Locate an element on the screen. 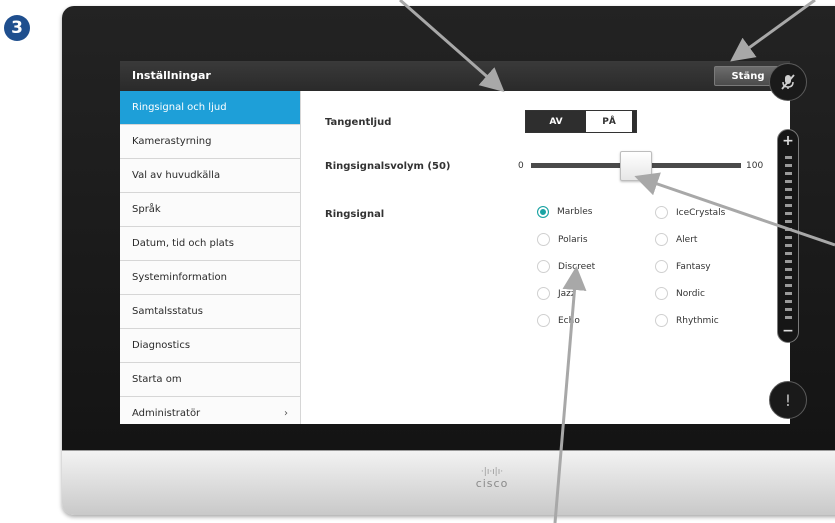 Image resolution: width=835 pixels, height=523 pixels. sidebar-item-call-status: Samtalsstatus is located at coordinates (210, 312).